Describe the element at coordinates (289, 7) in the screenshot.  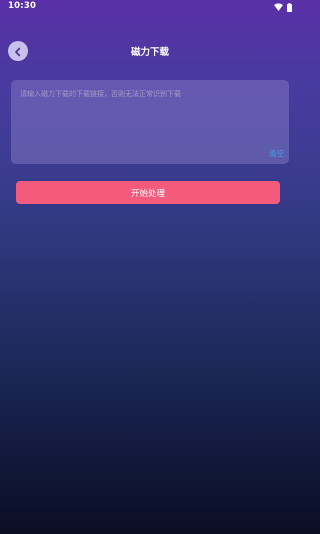
I see `battery-icon` at that location.